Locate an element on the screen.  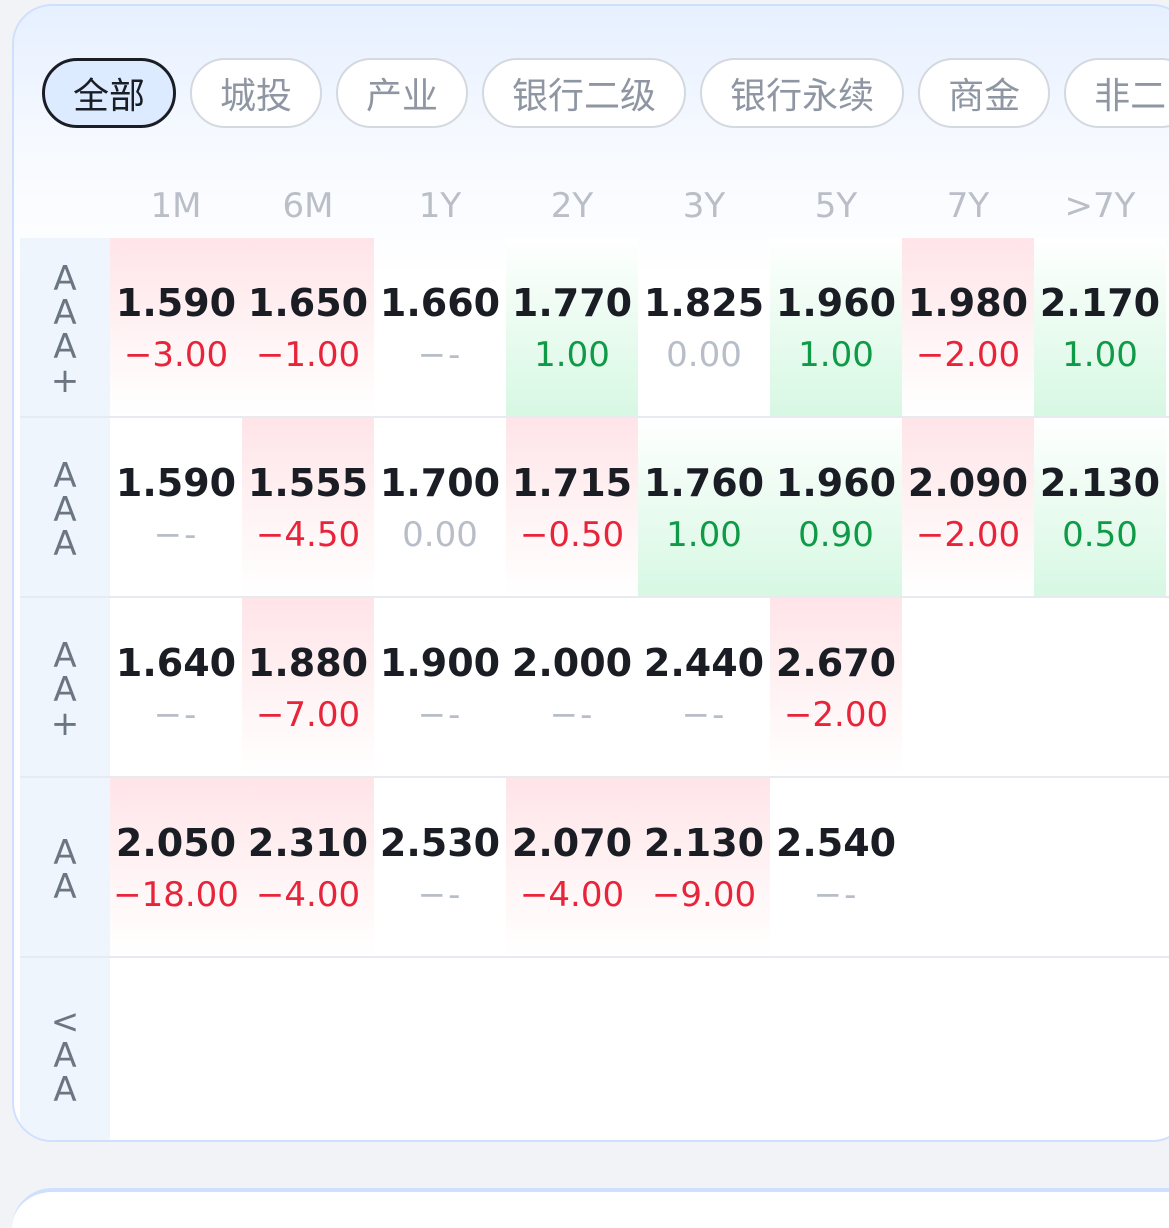
tab-non-tier2: 非二 is located at coordinates (1116, 93).